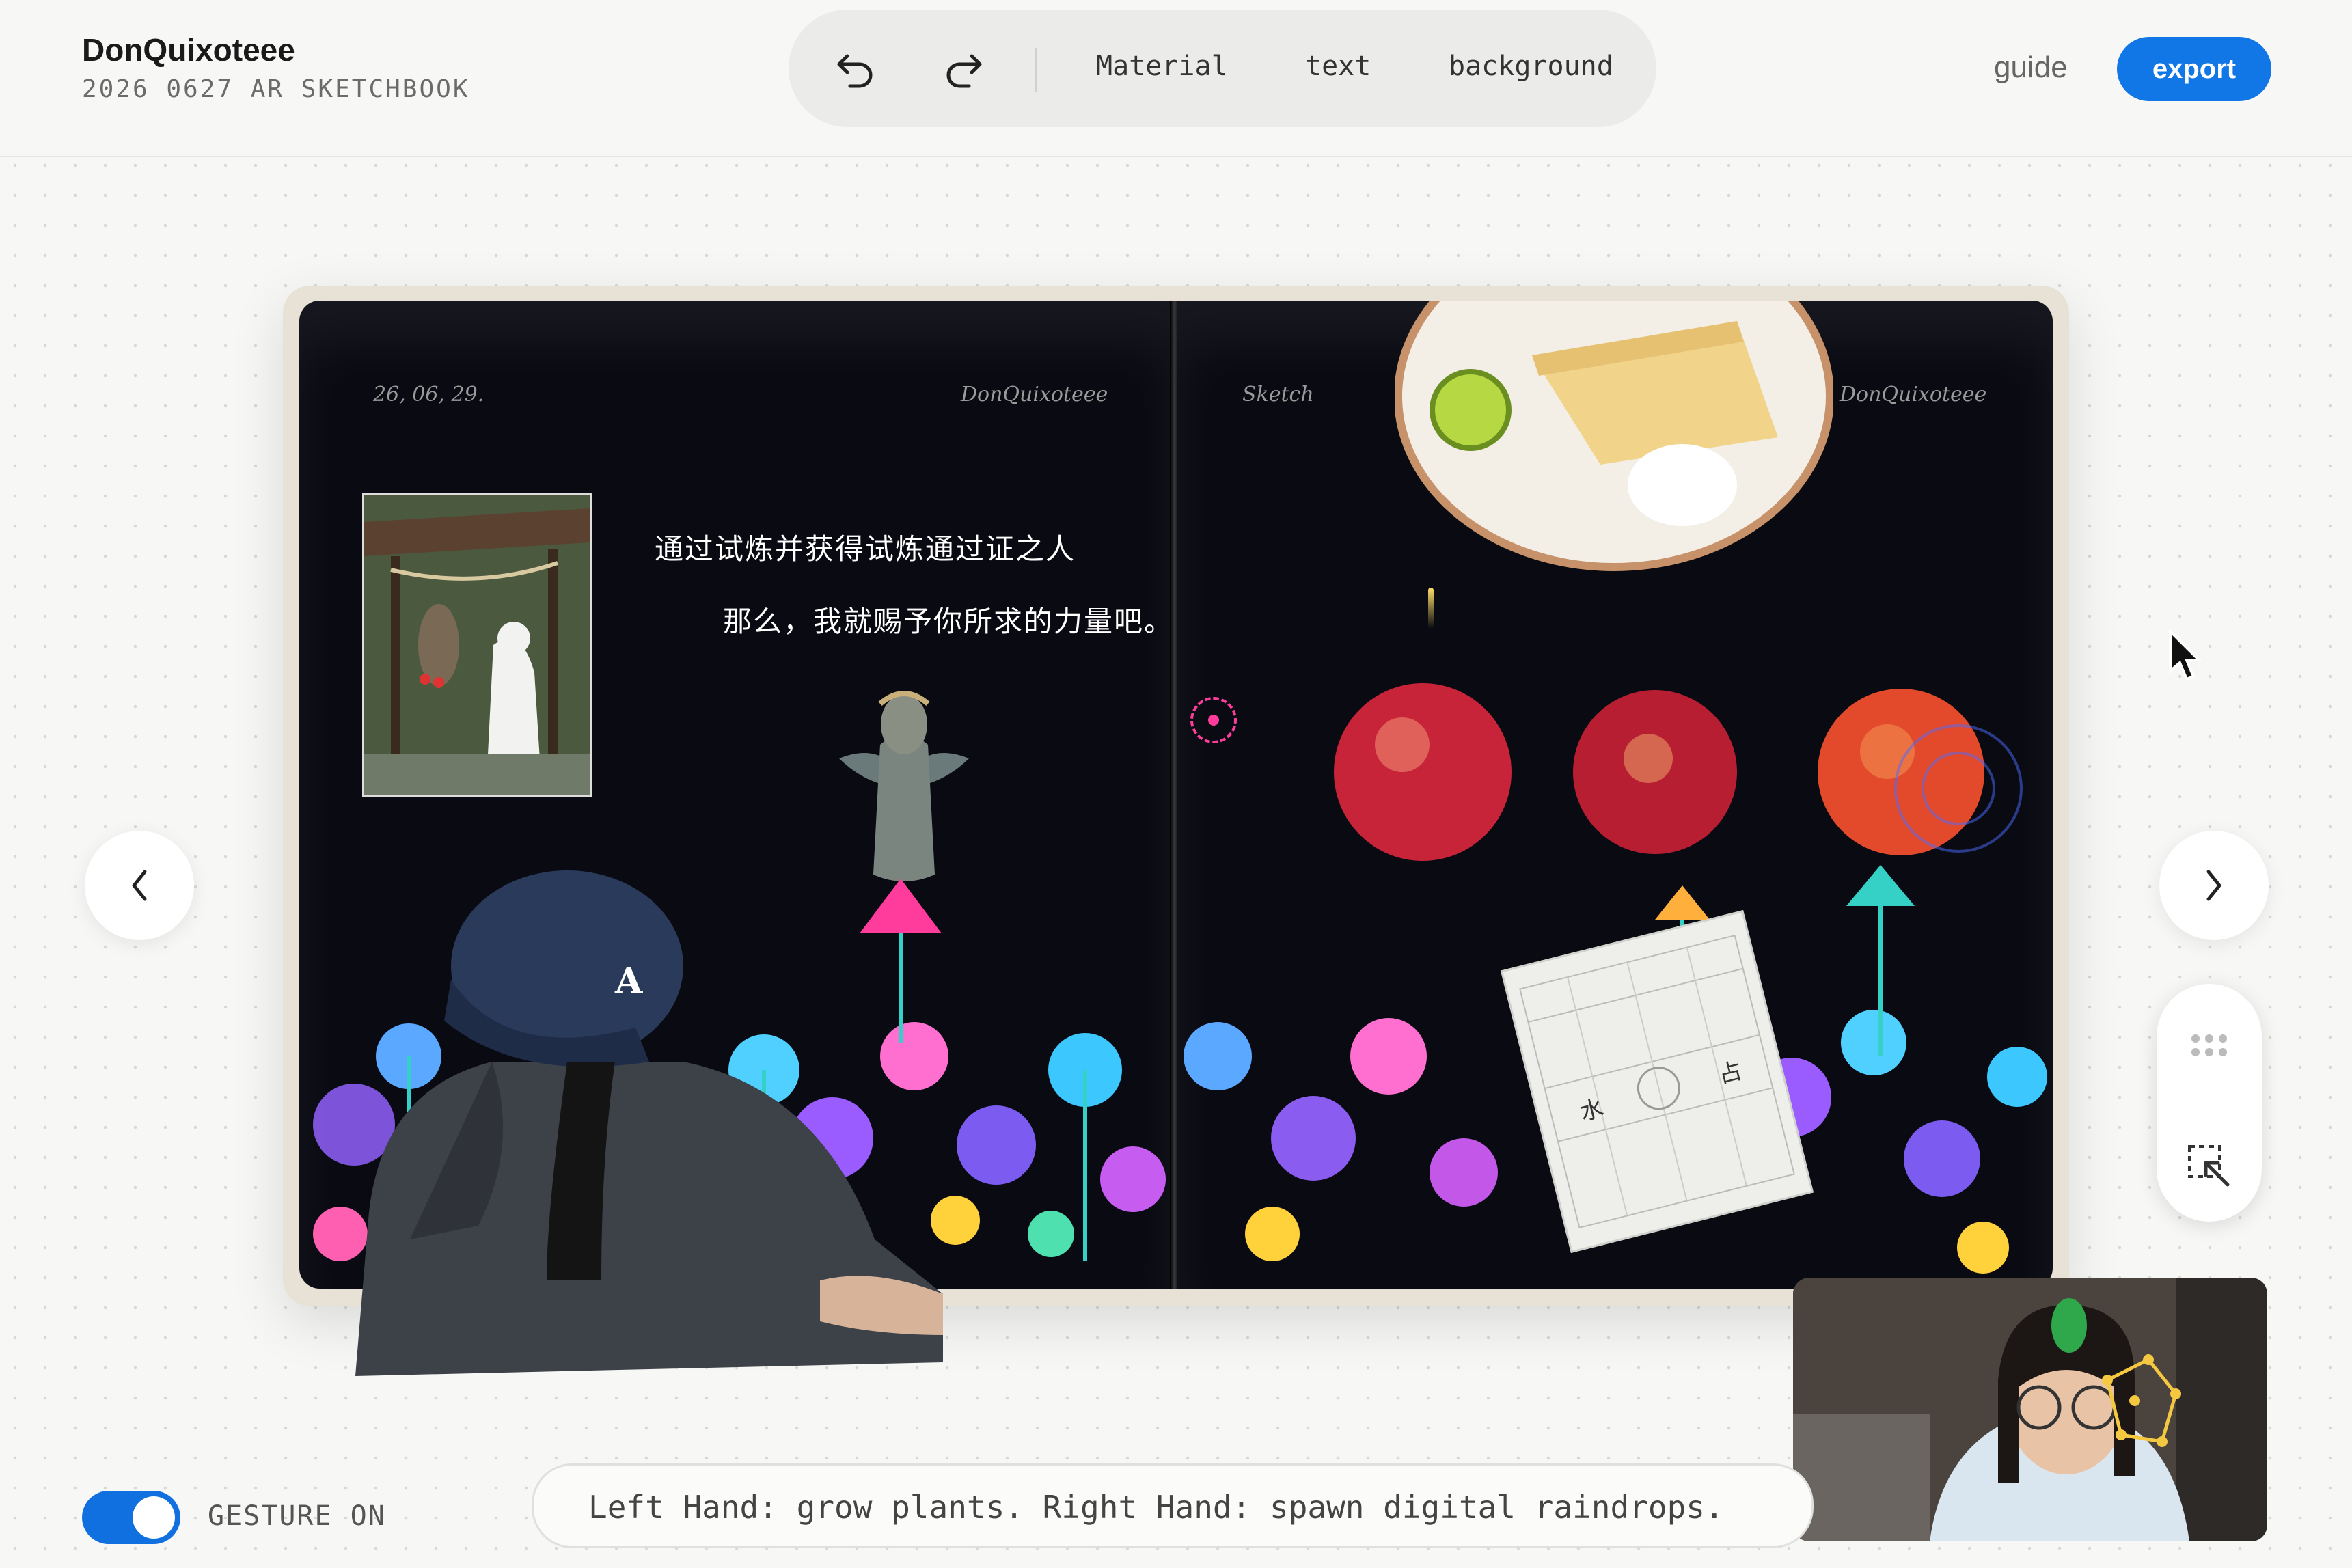 This screenshot has width=2352, height=1568. I want to click on page-date: 26, 06, 29., so click(428, 395).